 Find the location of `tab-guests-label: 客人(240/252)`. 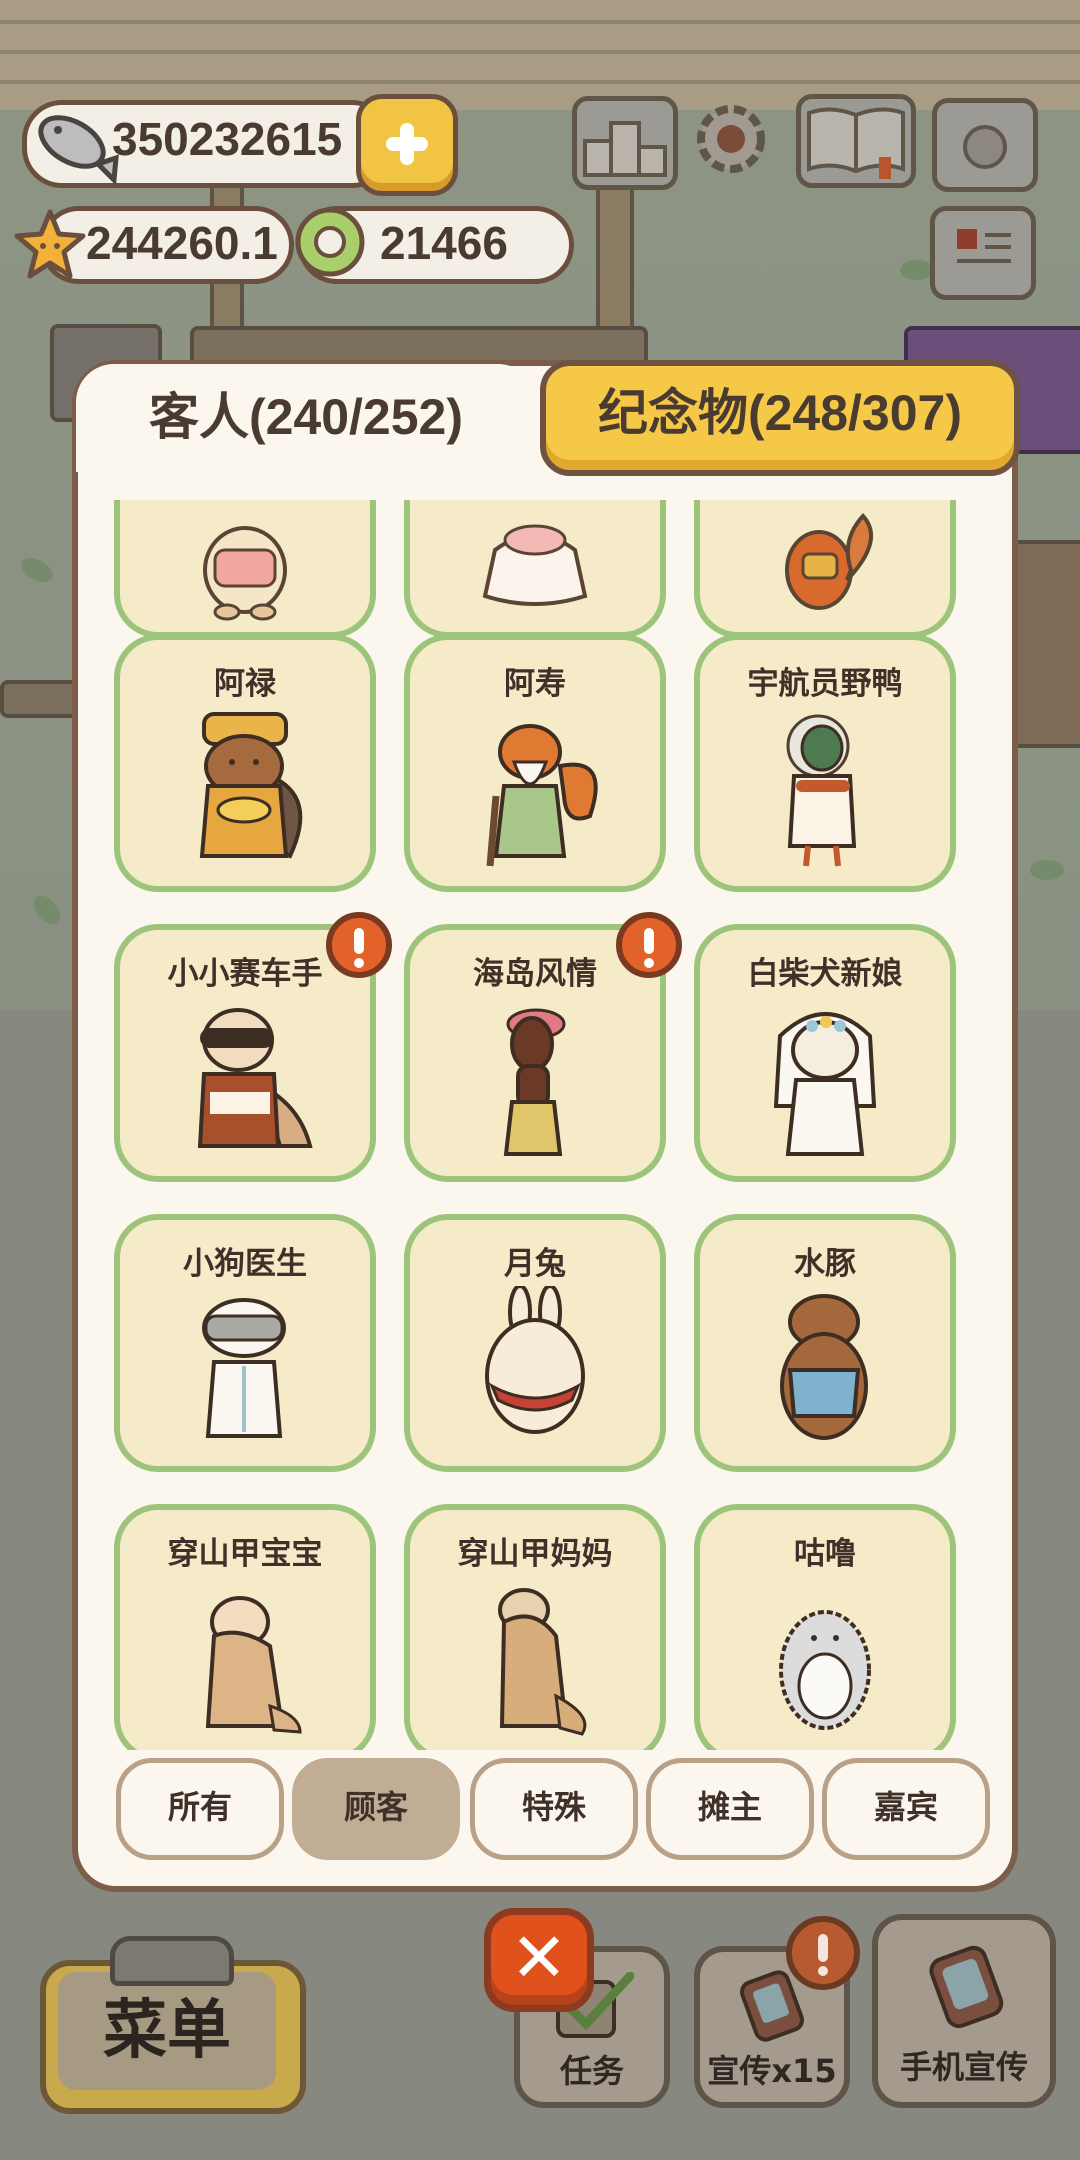

tab-guests-label: 客人(240/252) is located at coordinates (306, 417).